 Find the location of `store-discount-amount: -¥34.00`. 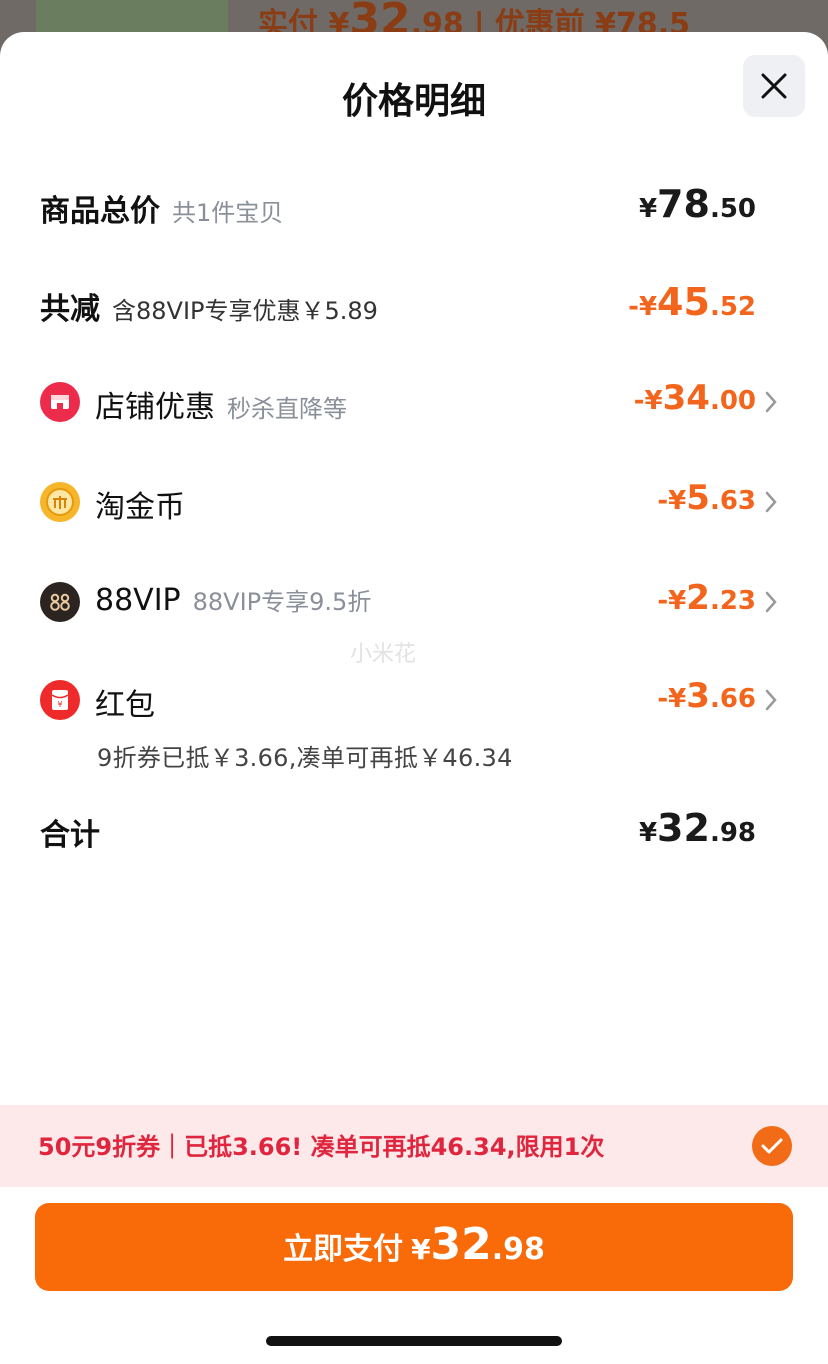

store-discount-amount: -¥34.00 is located at coordinates (695, 398).